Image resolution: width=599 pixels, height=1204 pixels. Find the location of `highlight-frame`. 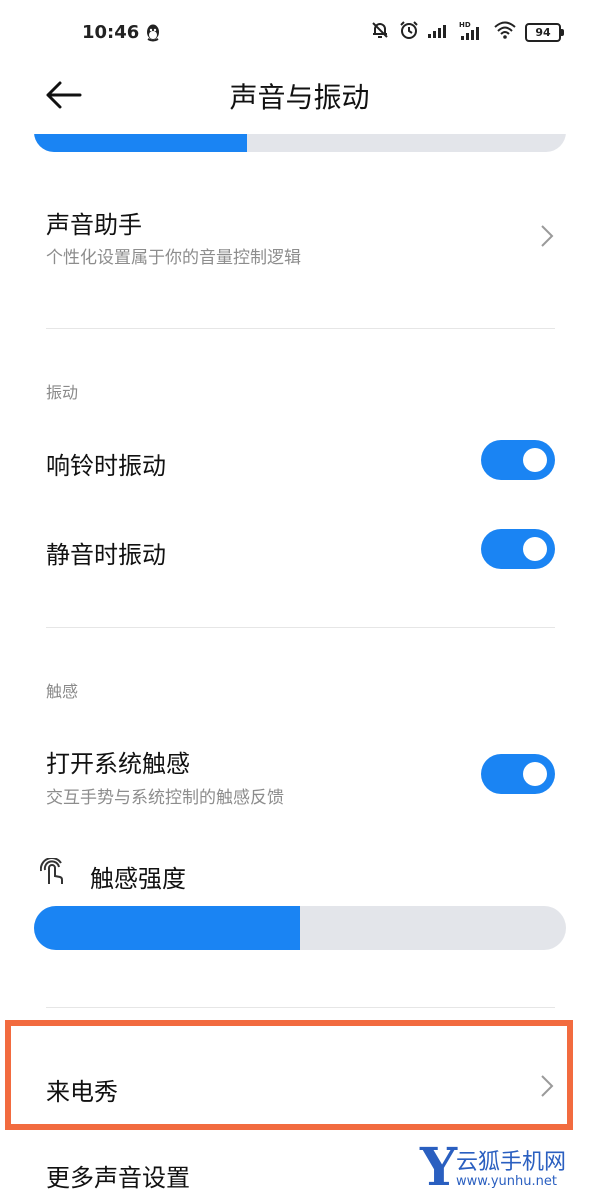

highlight-frame is located at coordinates (289, 1075).